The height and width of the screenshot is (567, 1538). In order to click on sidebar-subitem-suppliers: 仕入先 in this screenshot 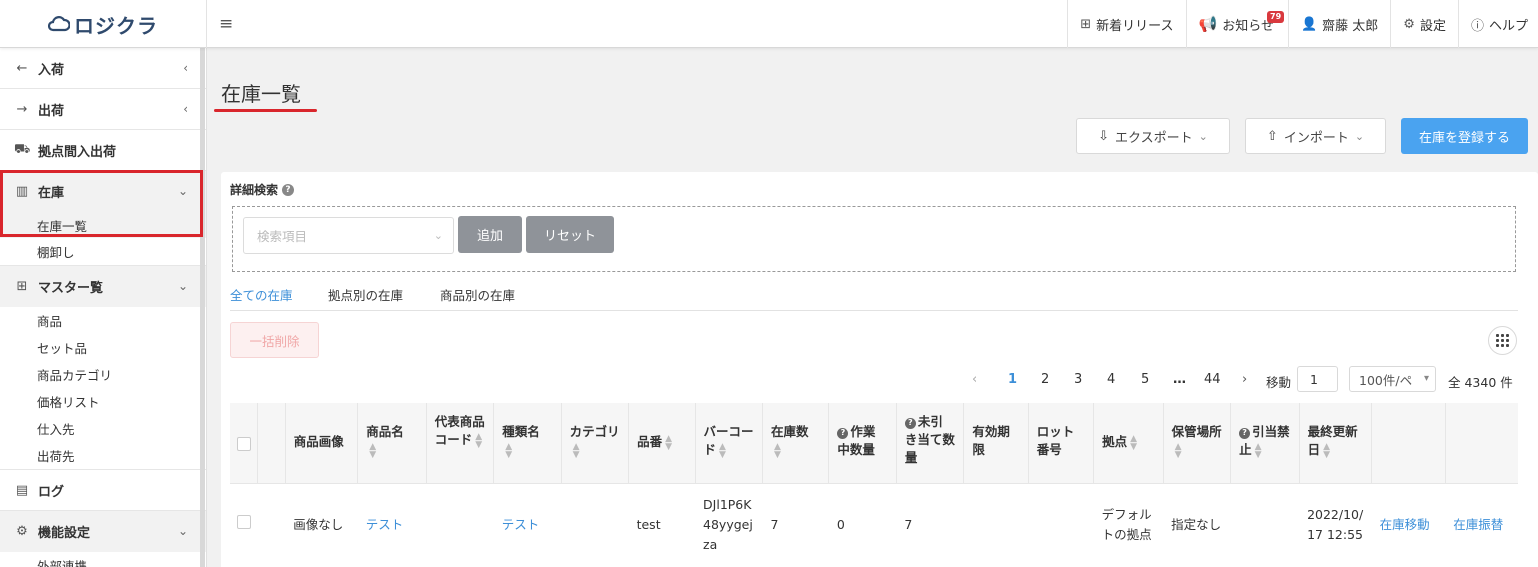, I will do `click(103, 428)`.